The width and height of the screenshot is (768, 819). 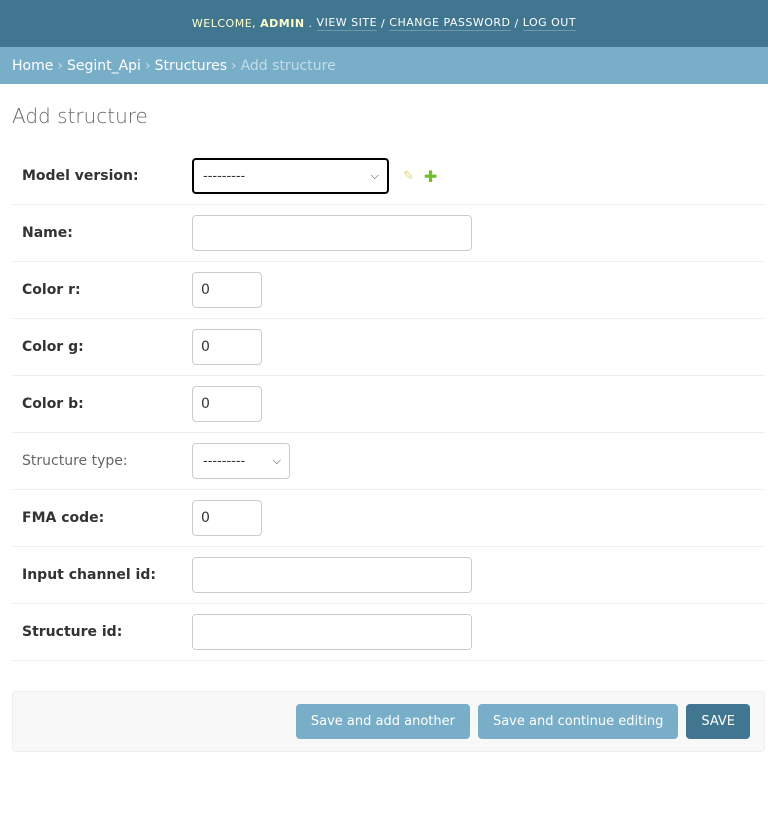 What do you see at coordinates (388, 347) in the screenshot?
I see `form-row-color-g: Color g: 0` at bounding box center [388, 347].